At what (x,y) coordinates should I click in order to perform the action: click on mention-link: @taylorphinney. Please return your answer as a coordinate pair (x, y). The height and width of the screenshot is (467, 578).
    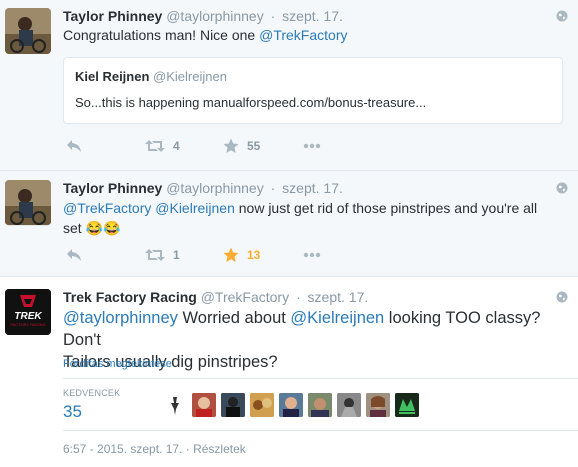
    Looking at the image, I should click on (120, 318).